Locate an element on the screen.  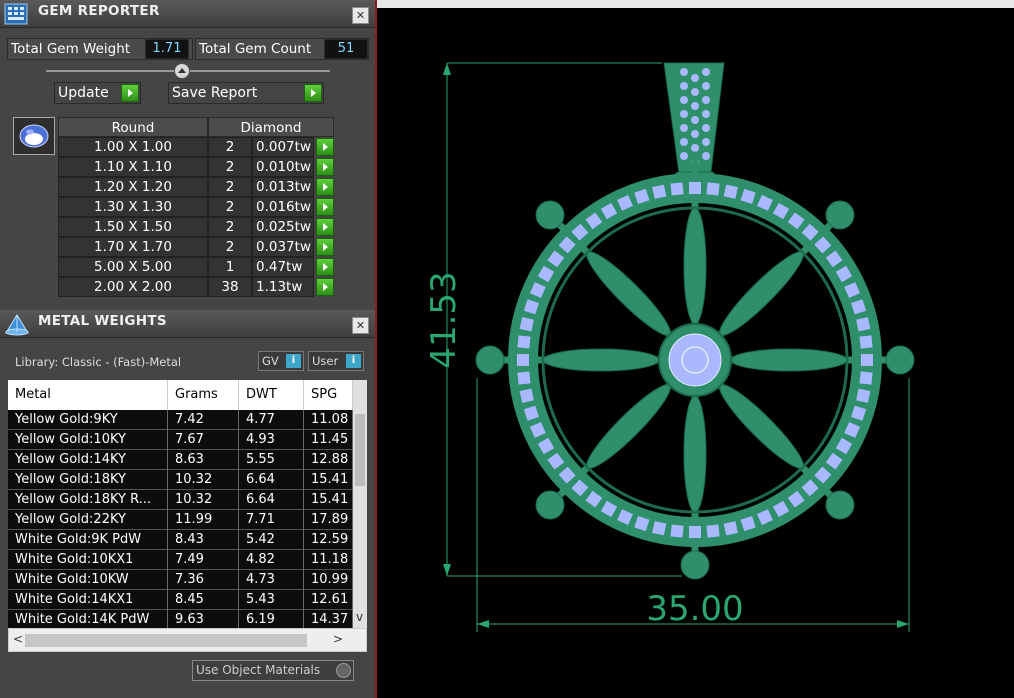
metal-dwt: 5.43 is located at coordinates (271, 600).